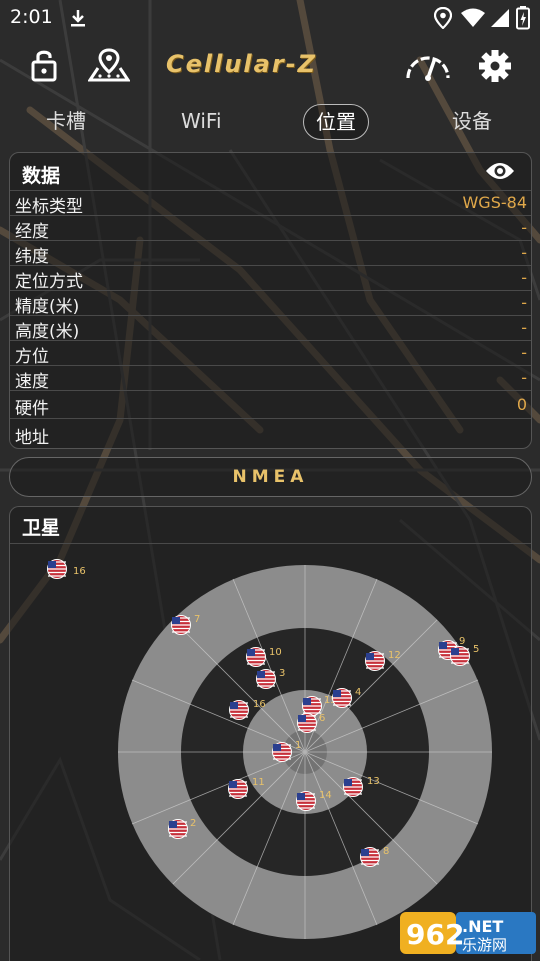 The image size is (540, 961). What do you see at coordinates (358, 692) in the screenshot?
I see `satellite-id-label: 4` at bounding box center [358, 692].